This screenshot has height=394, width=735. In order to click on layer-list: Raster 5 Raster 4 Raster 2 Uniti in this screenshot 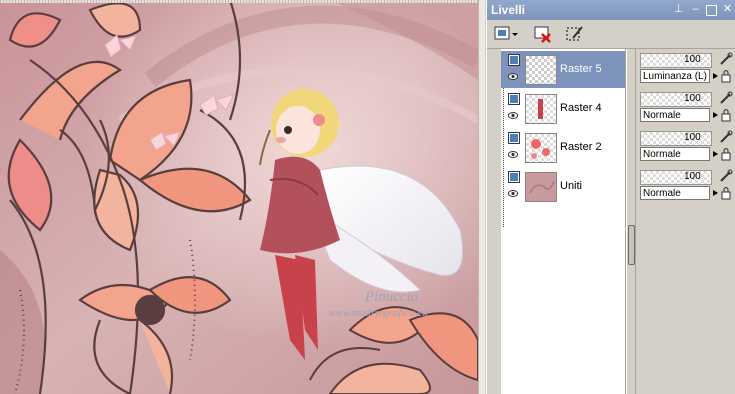, I will do `click(563, 221)`.